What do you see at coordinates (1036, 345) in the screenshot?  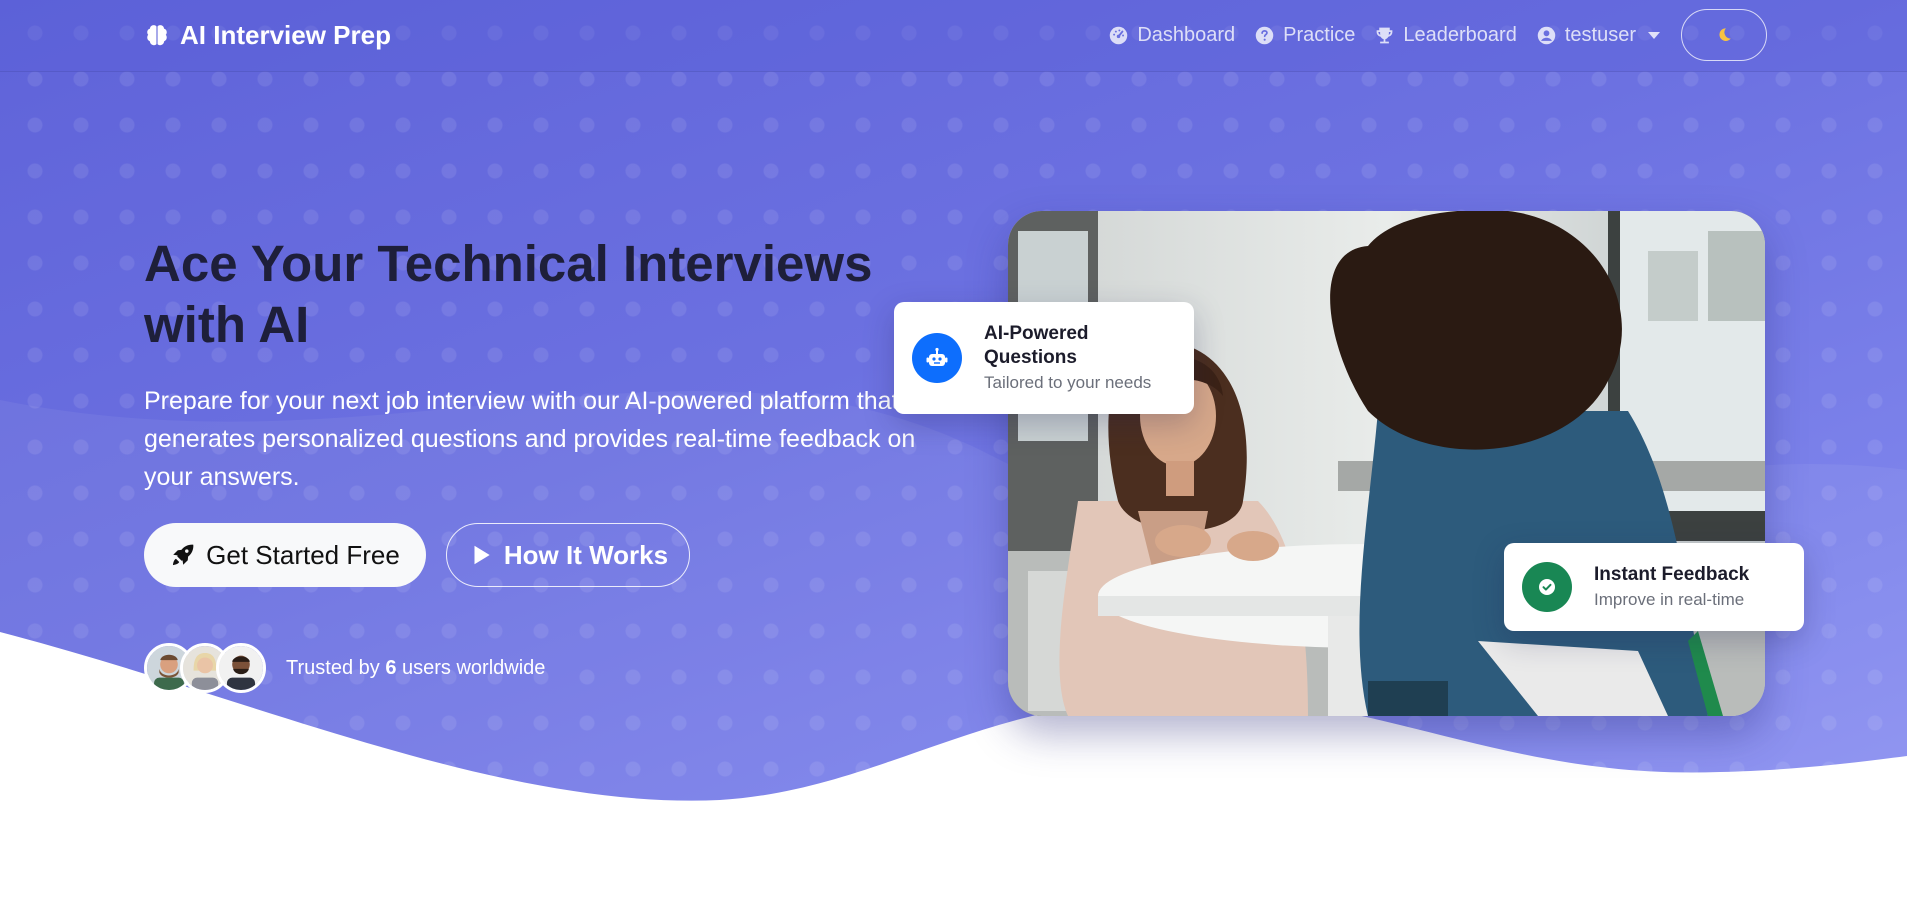 I see `ai-card-title: AI-Powered Questions` at bounding box center [1036, 345].